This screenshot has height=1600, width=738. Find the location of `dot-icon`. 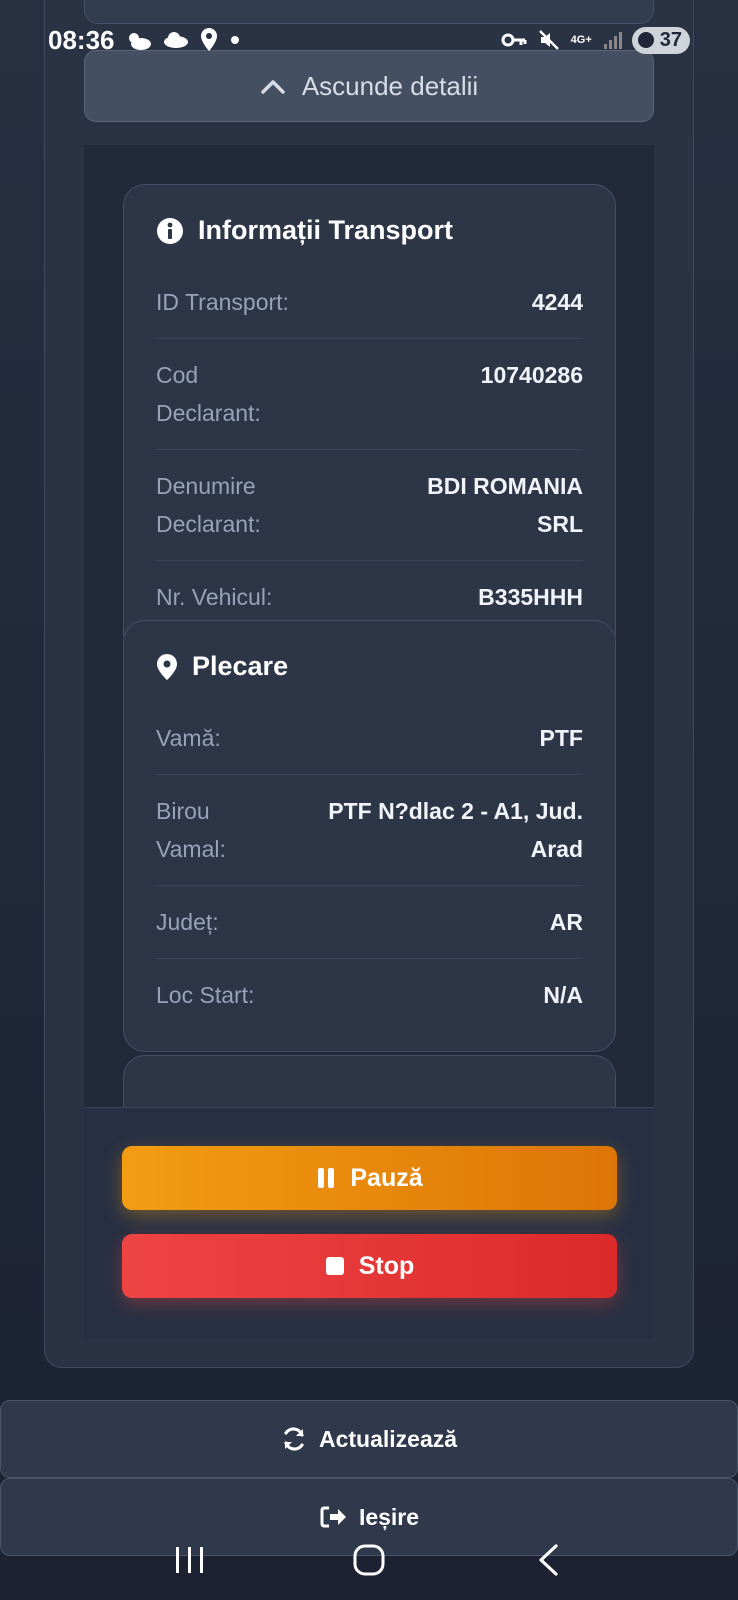

dot-icon is located at coordinates (234, 40).